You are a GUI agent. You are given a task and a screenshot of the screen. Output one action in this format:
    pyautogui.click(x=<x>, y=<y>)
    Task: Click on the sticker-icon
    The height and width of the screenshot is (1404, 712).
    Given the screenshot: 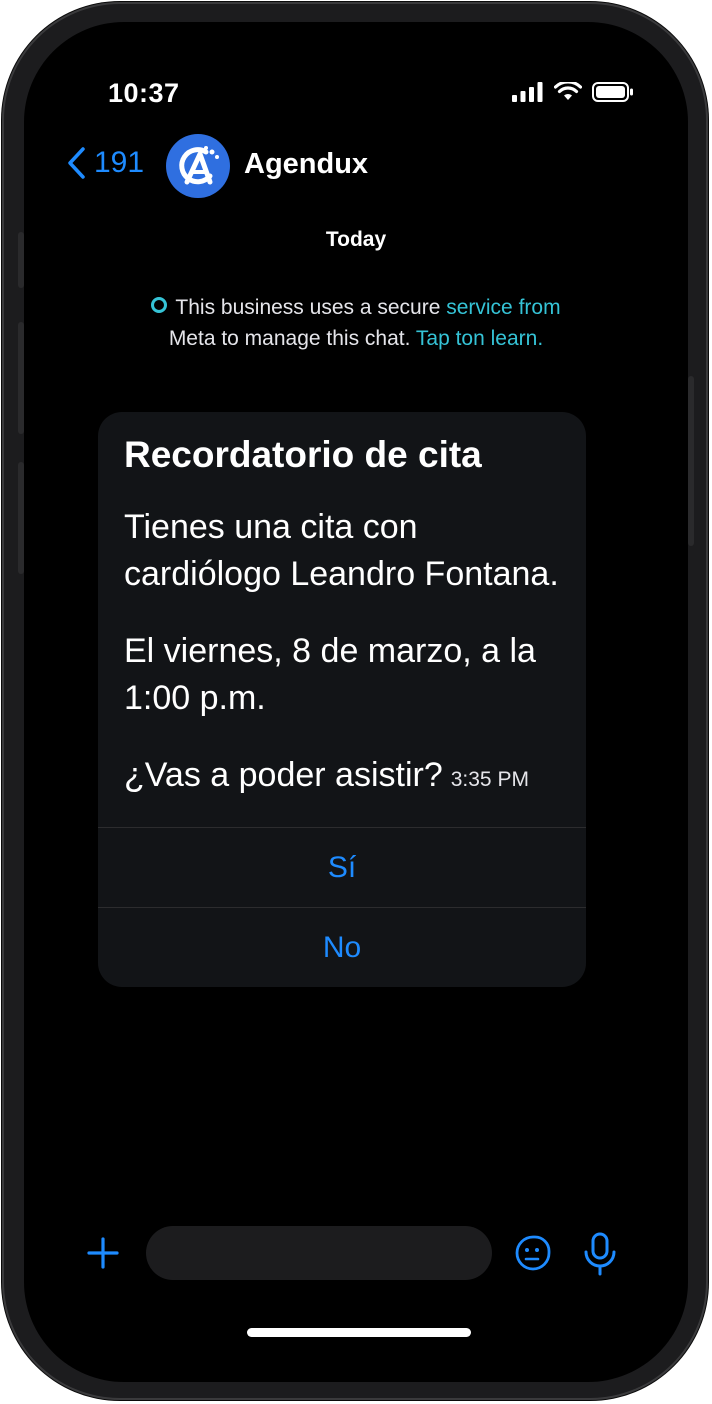 What is the action you would take?
    pyautogui.click(x=533, y=1253)
    